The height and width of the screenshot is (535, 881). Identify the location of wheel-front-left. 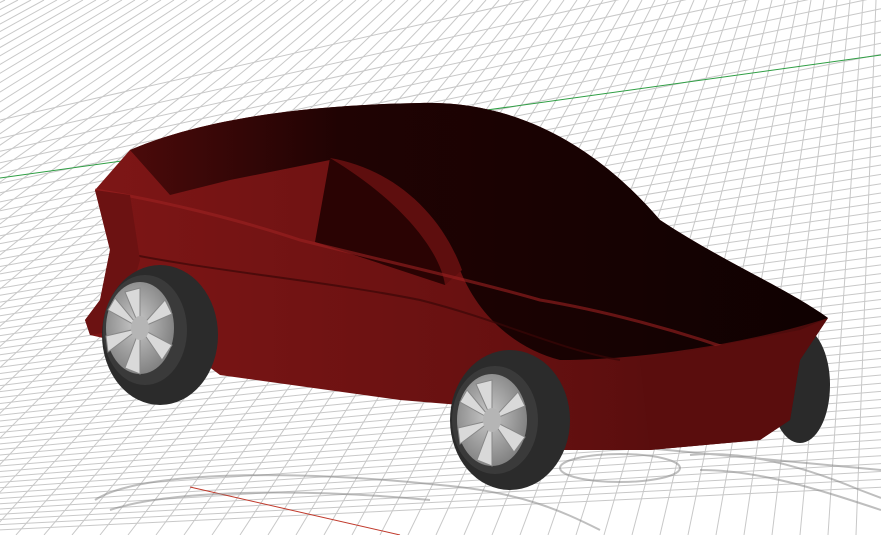
(160, 335).